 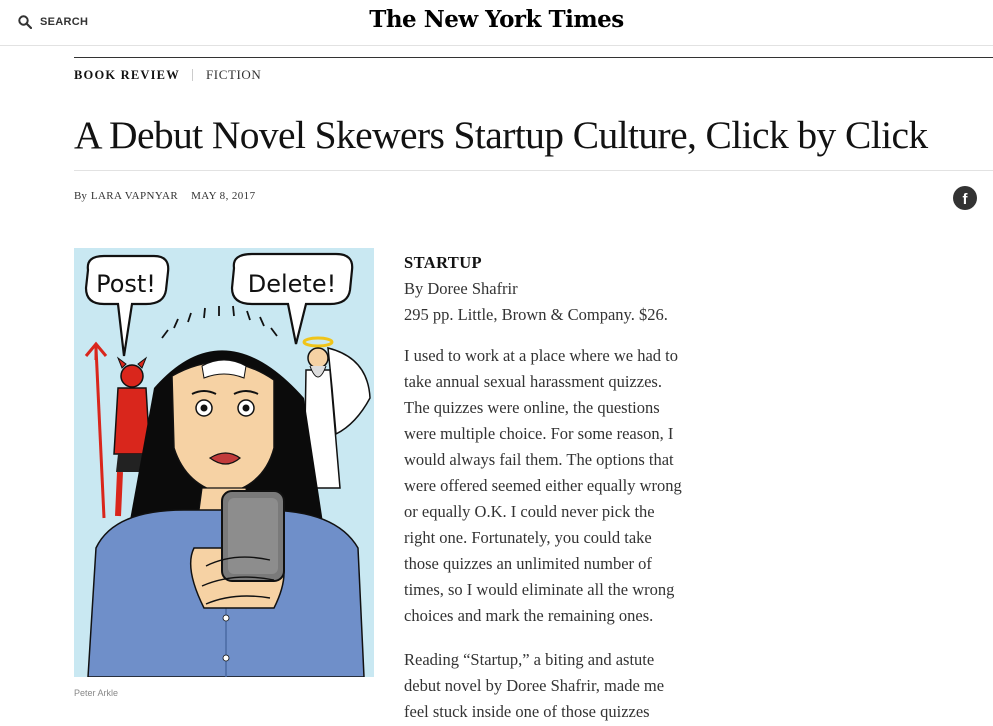 What do you see at coordinates (533, 170) in the screenshot?
I see `headline-rule` at bounding box center [533, 170].